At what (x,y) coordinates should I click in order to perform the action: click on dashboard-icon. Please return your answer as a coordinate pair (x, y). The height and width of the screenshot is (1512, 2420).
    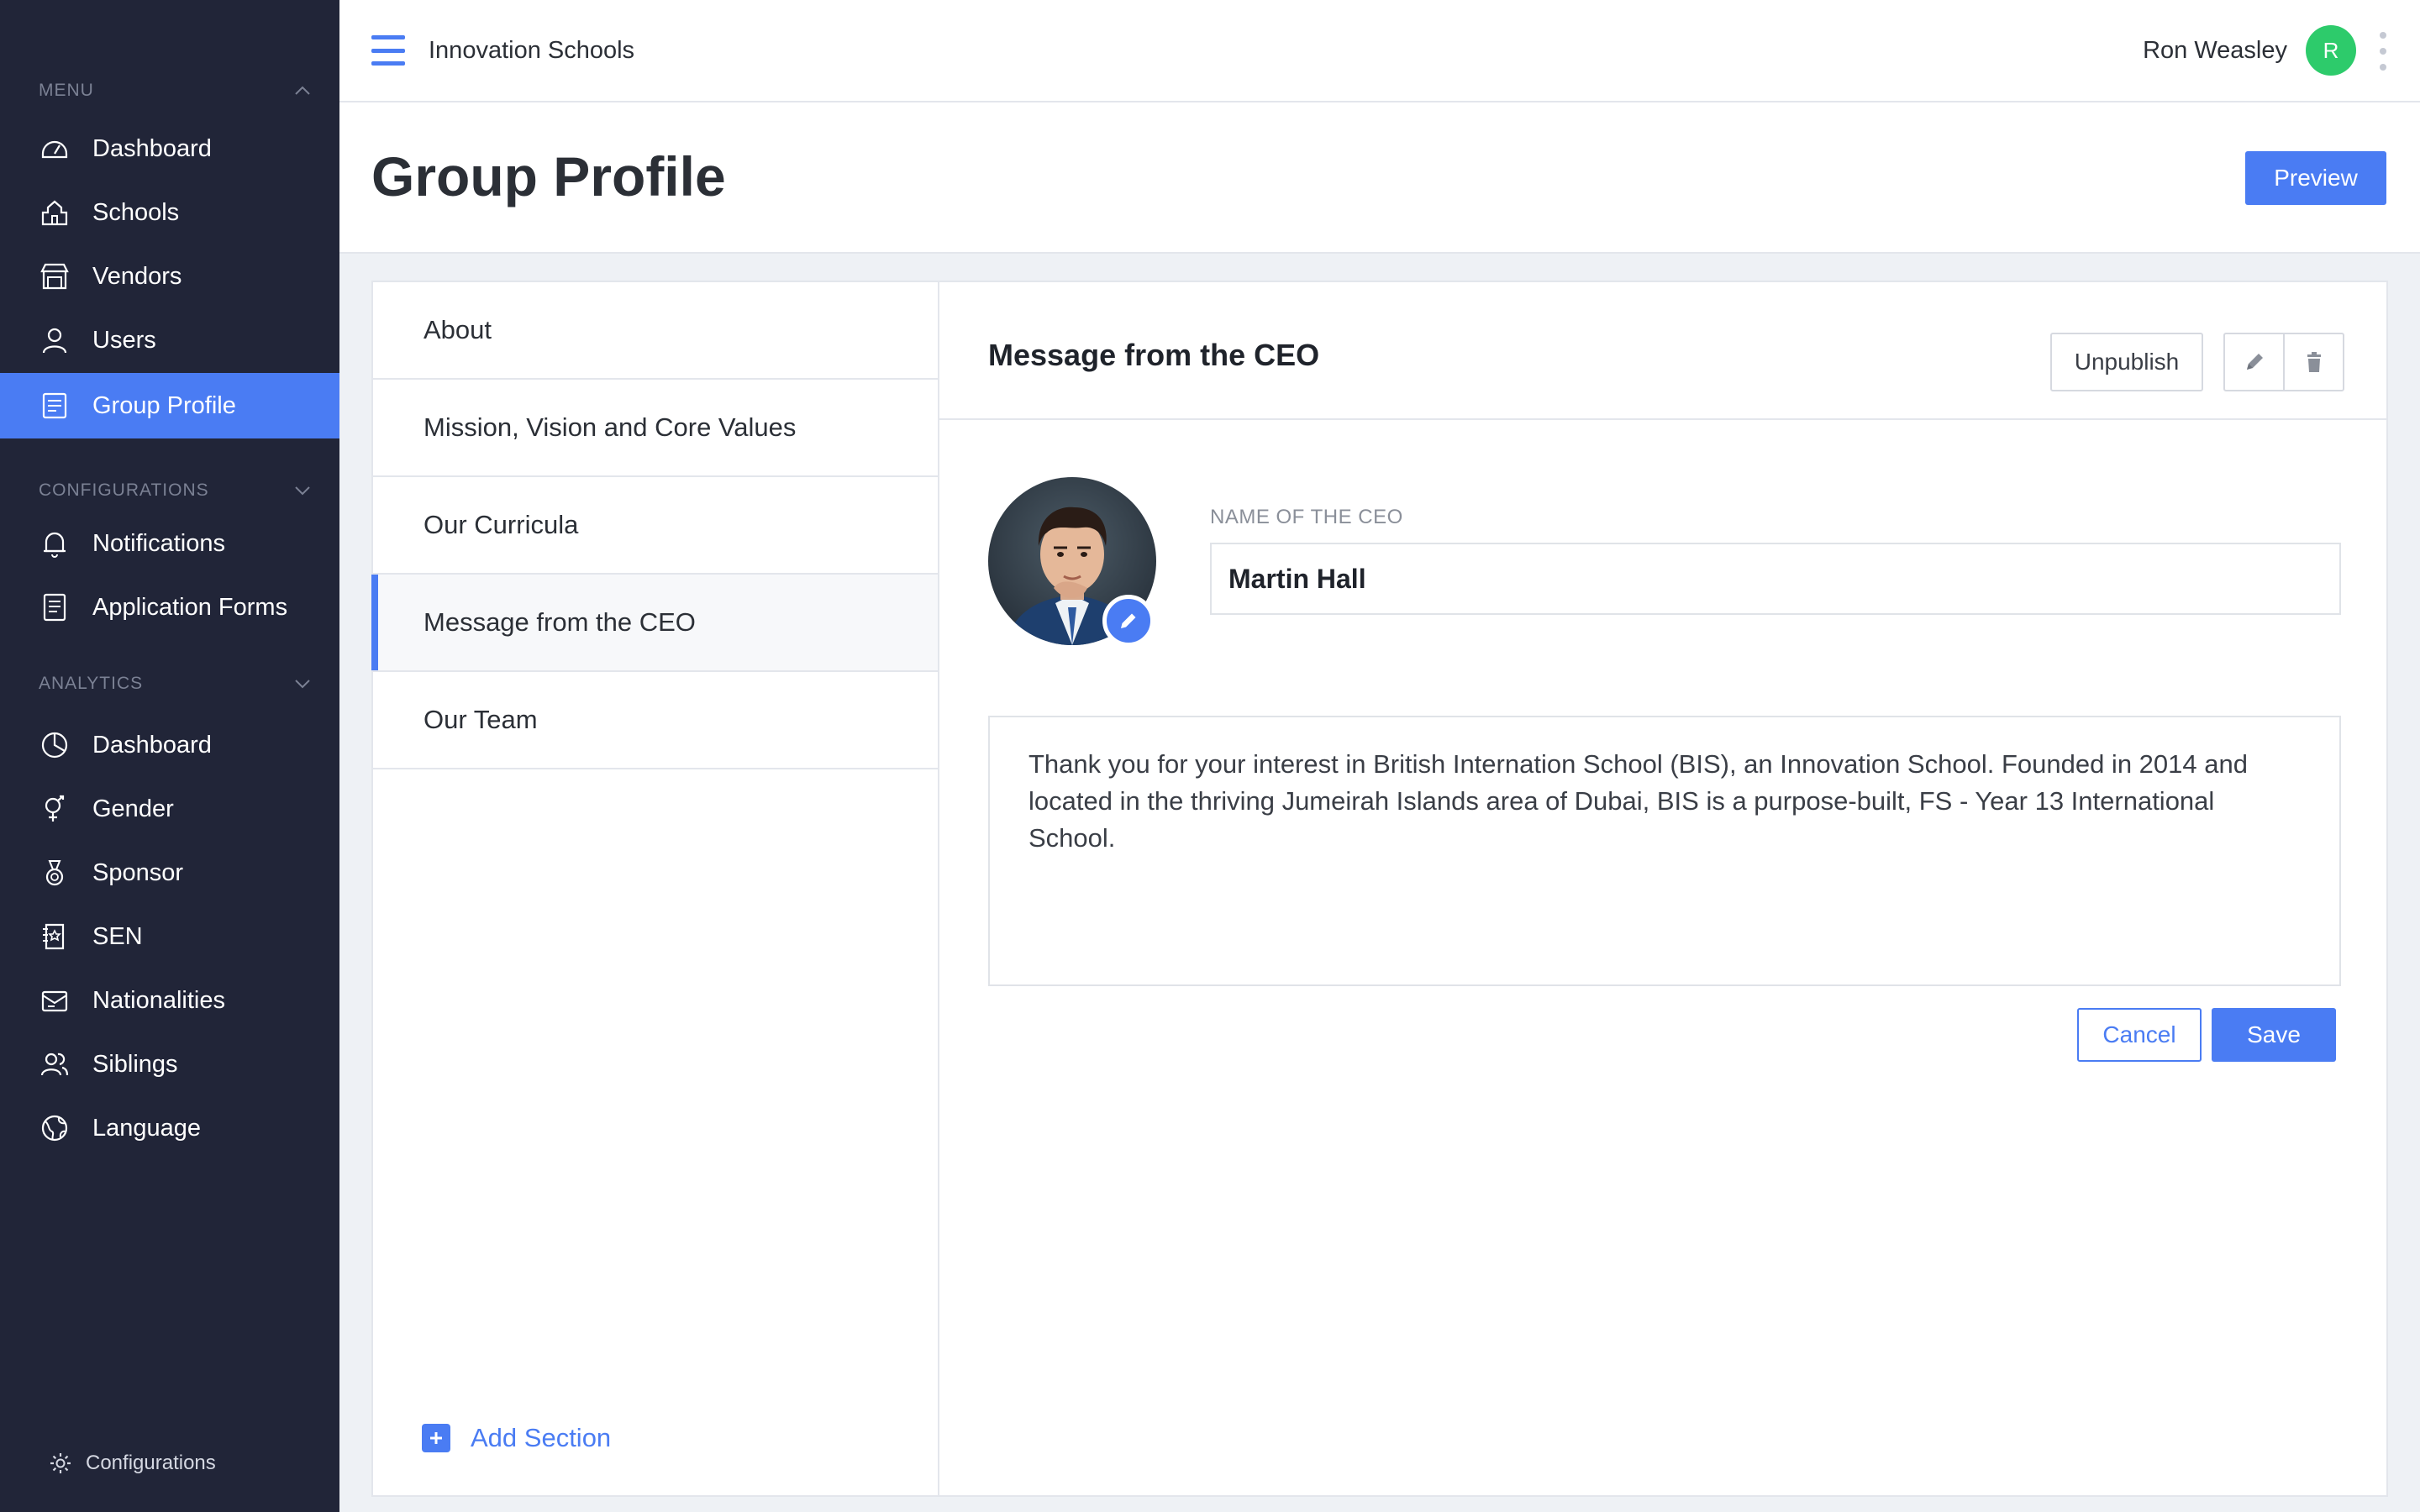
    Looking at the image, I should click on (55, 149).